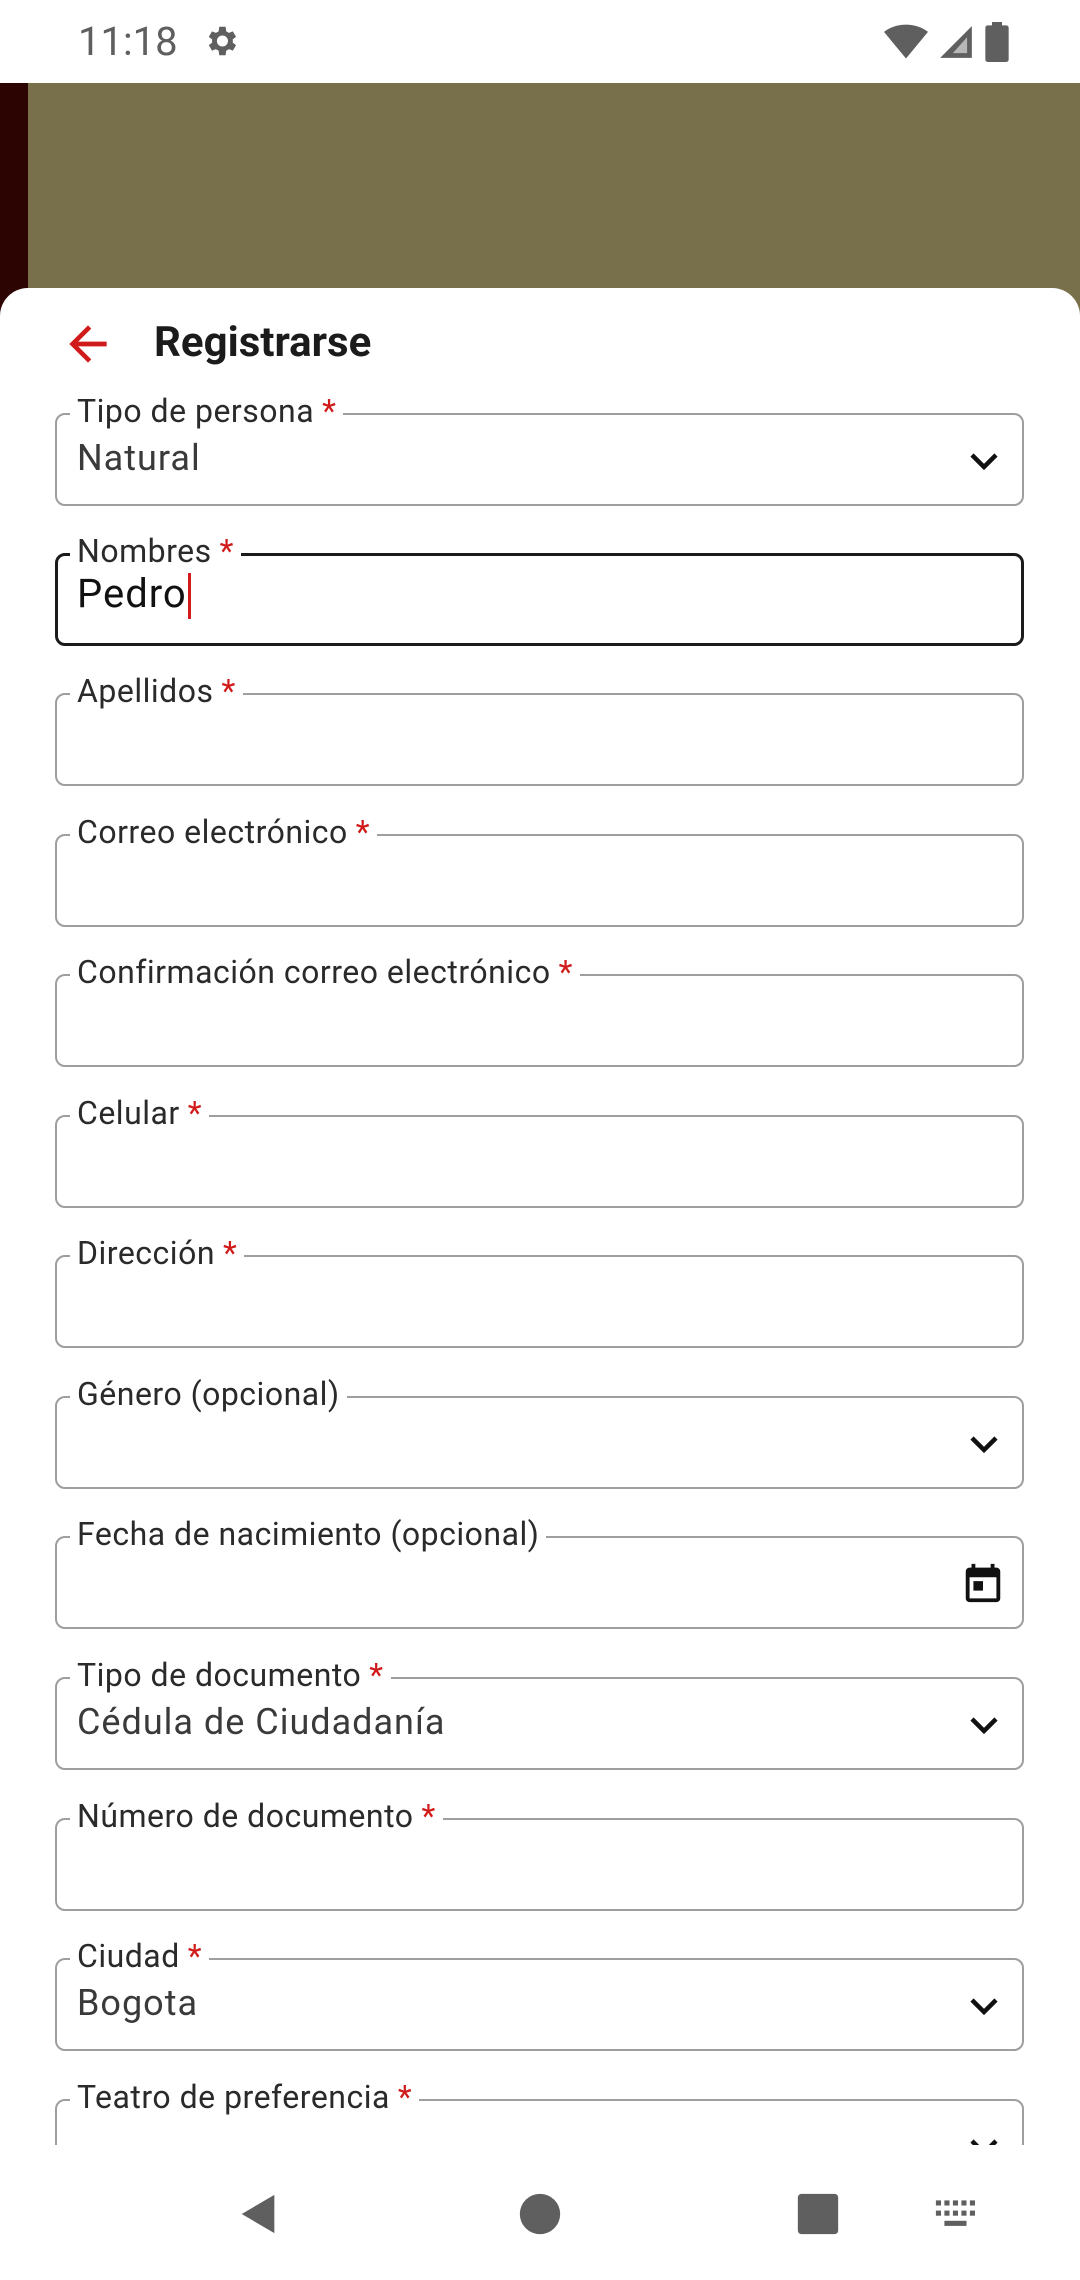 The height and width of the screenshot is (2280, 1080). Describe the element at coordinates (997, 44) in the screenshot. I see `battery-icon` at that location.